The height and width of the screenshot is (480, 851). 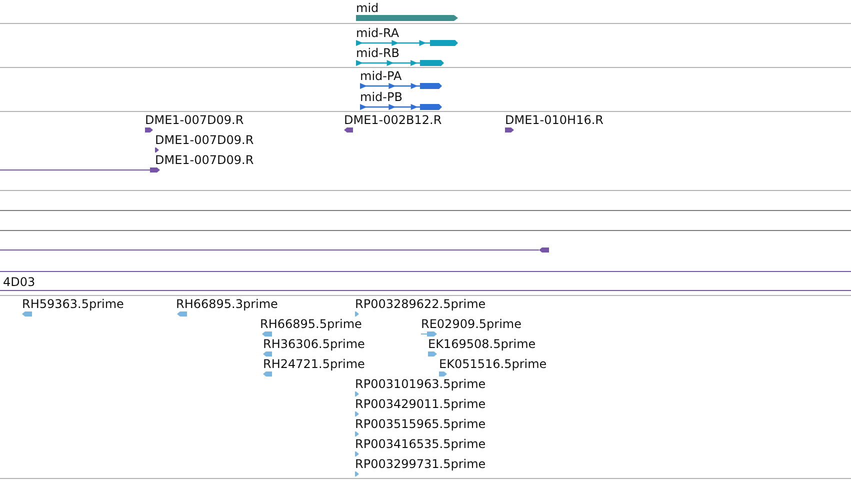 What do you see at coordinates (425, 281) in the screenshot?
I see `clone-feature: 4D03` at bounding box center [425, 281].